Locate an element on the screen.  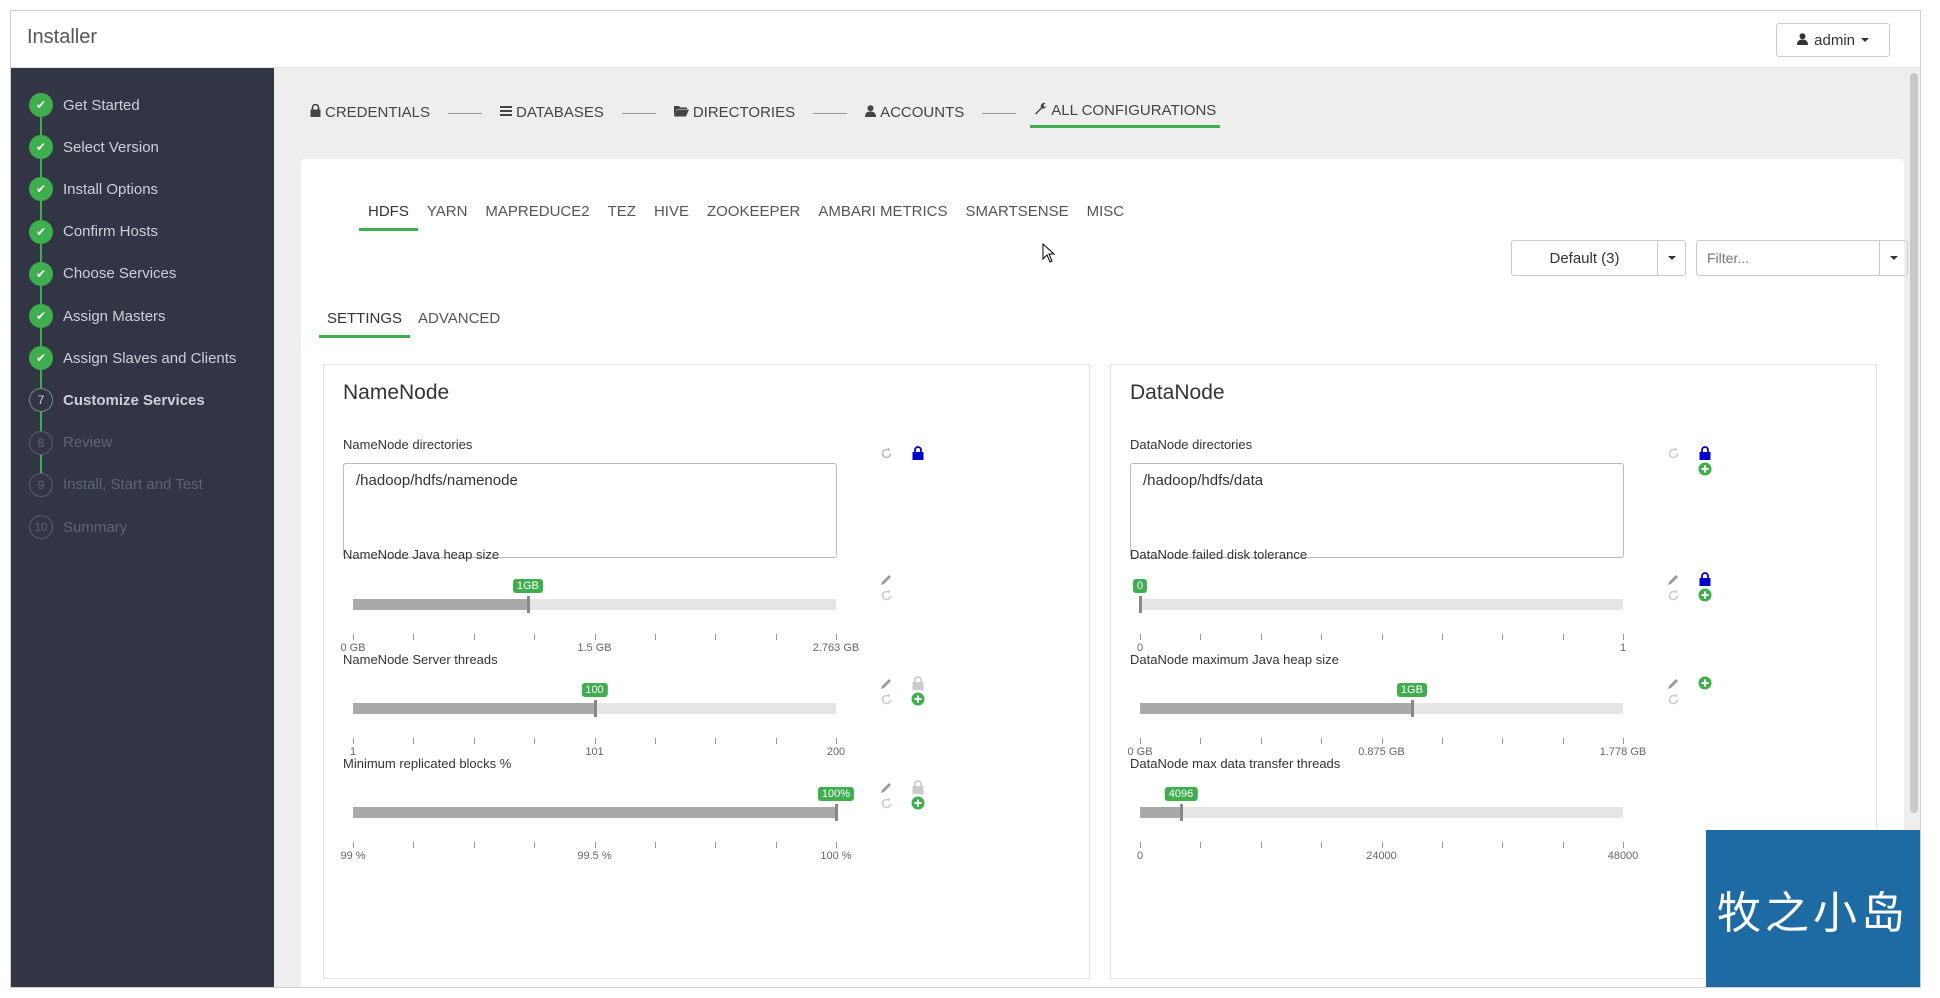
namenode-heap-slider: 1GB 0 GB 1.5 GB 2.763 GB is located at coordinates (599, 614).